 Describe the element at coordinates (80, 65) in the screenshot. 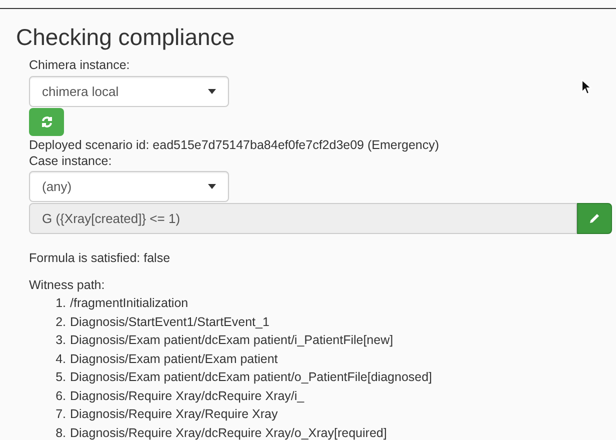

I see `field-label: Chimera instance:` at that location.